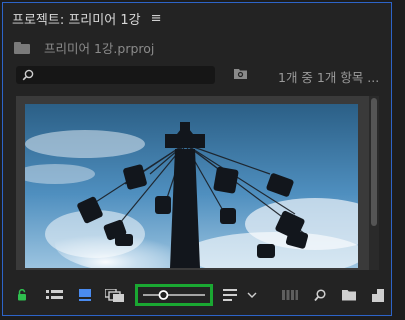  Describe the element at coordinates (85, 295) in the screenshot. I see `icon-view-icon` at that location.